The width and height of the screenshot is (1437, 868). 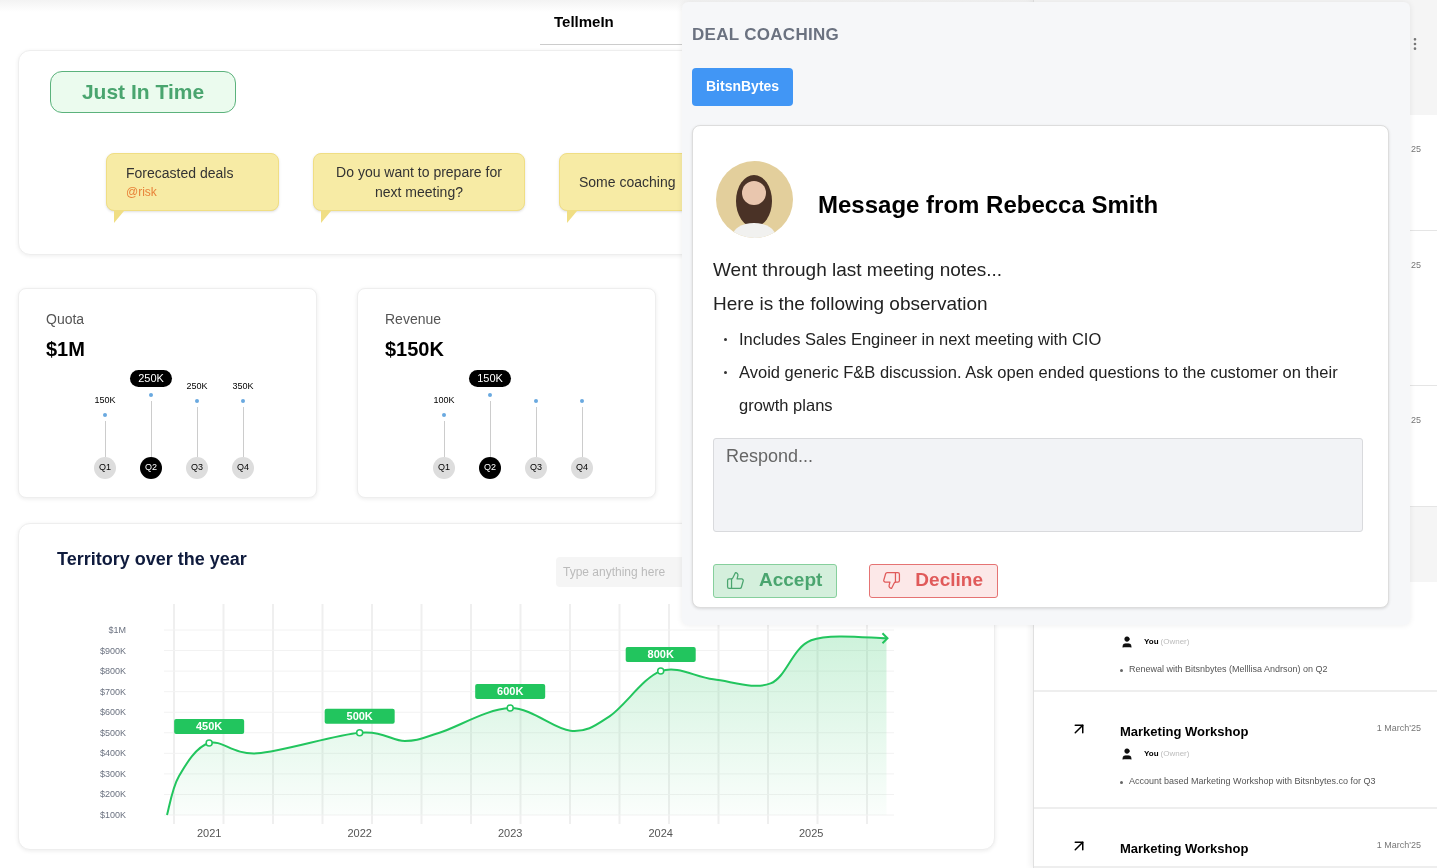 I want to click on metric-value: $150K, so click(x=415, y=349).